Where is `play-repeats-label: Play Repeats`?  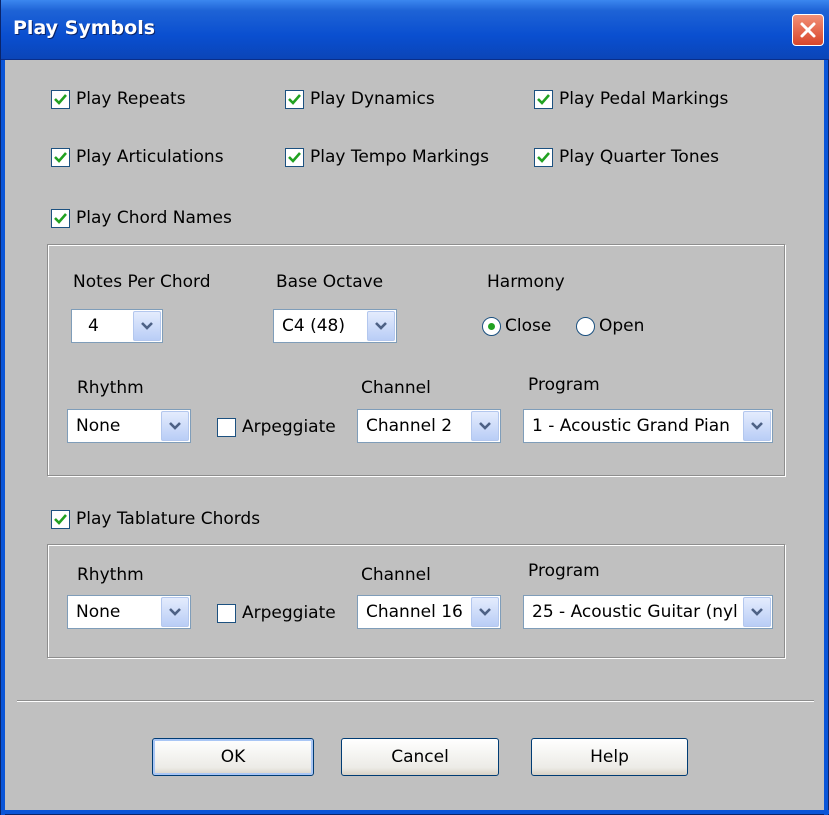
play-repeats-label: Play Repeats is located at coordinates (131, 99).